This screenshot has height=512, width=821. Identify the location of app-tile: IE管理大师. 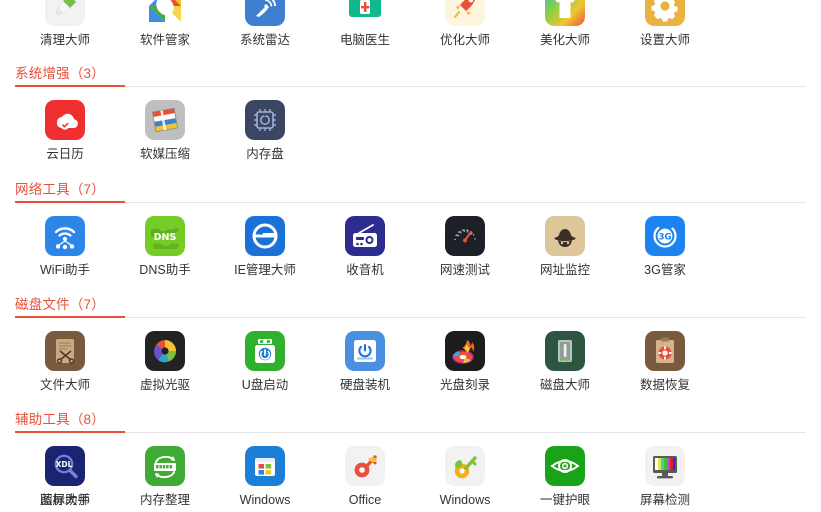
(265, 247).